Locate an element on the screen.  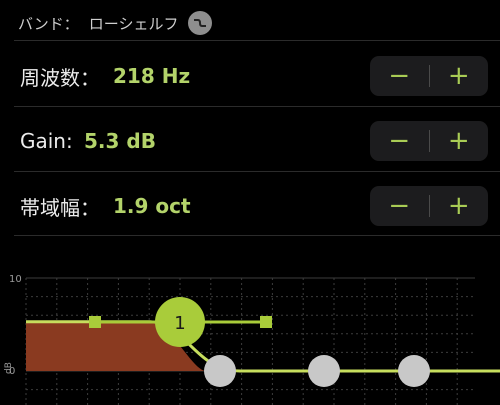
bandwidth-handle-left is located at coordinates (95, 322).